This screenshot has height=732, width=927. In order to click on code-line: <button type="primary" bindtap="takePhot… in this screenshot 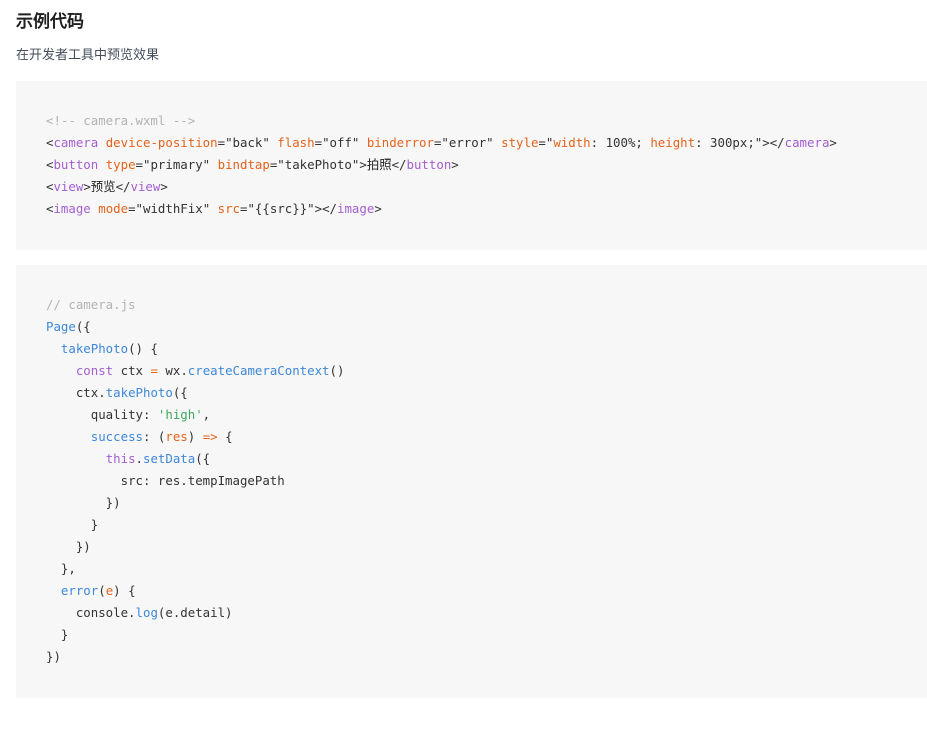, I will do `click(486, 165)`.